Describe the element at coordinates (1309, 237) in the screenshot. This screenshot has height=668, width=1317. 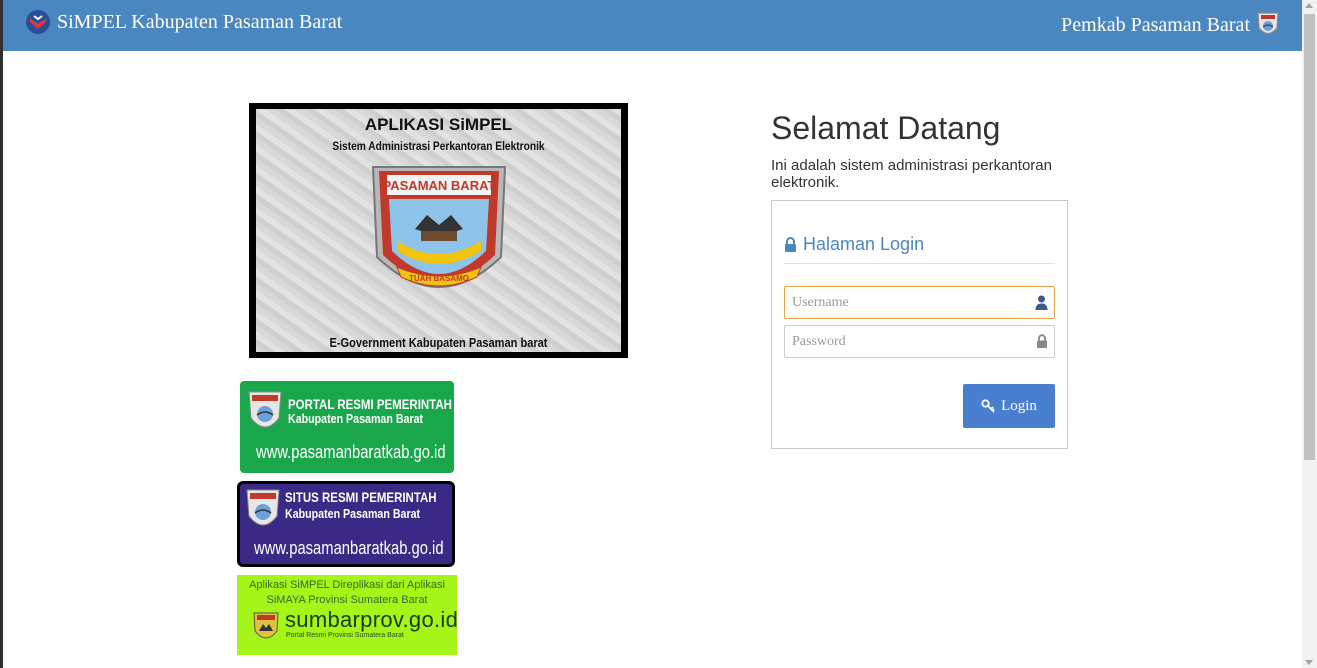
I see `scrollbar-thumb` at that location.